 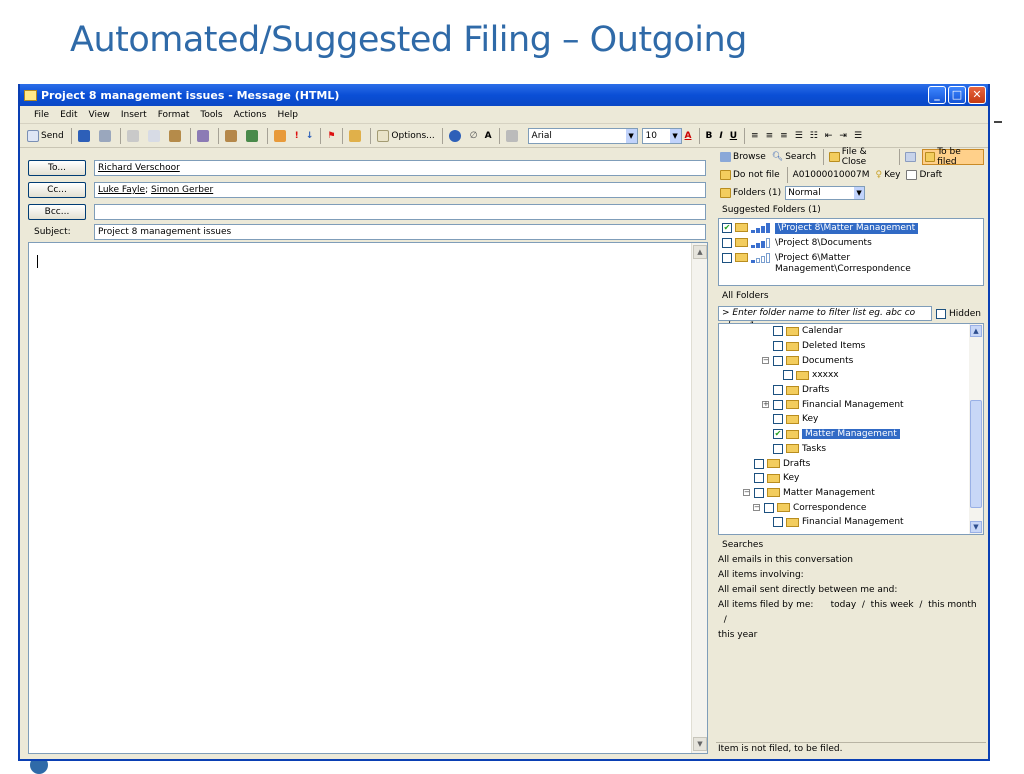 What do you see at coordinates (911, 157) in the screenshot?
I see `copy-link-button` at bounding box center [911, 157].